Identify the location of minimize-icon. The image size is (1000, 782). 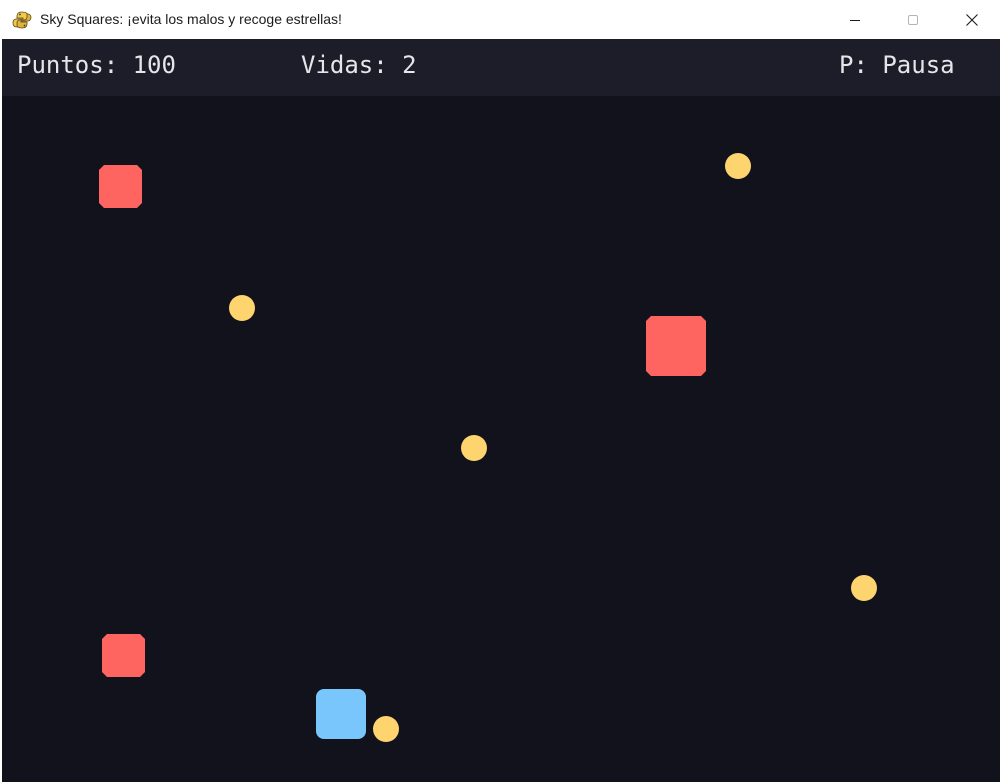
(855, 20).